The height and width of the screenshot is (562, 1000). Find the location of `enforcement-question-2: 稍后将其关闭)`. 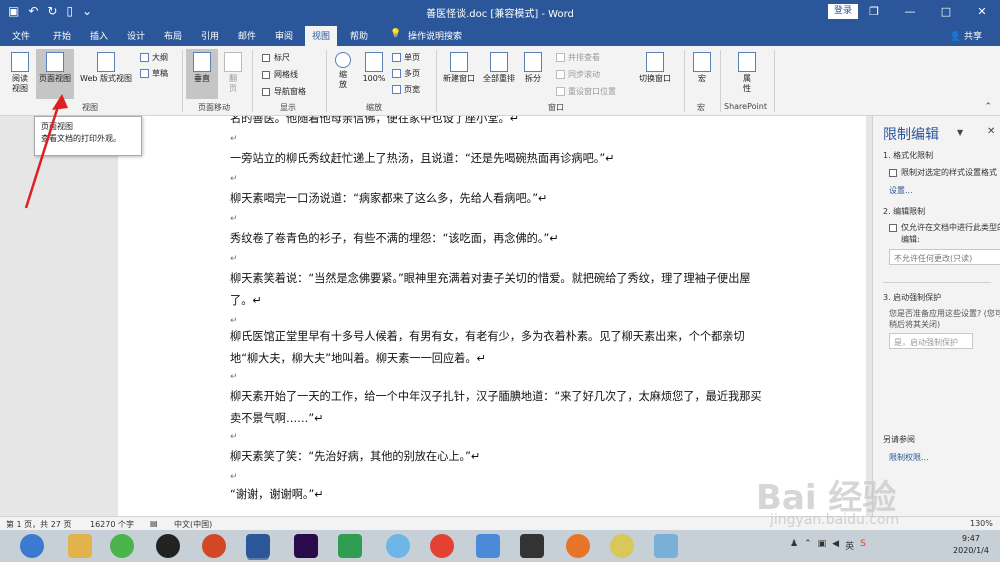

enforcement-question-2: 稍后将其关闭) is located at coordinates (915, 324).